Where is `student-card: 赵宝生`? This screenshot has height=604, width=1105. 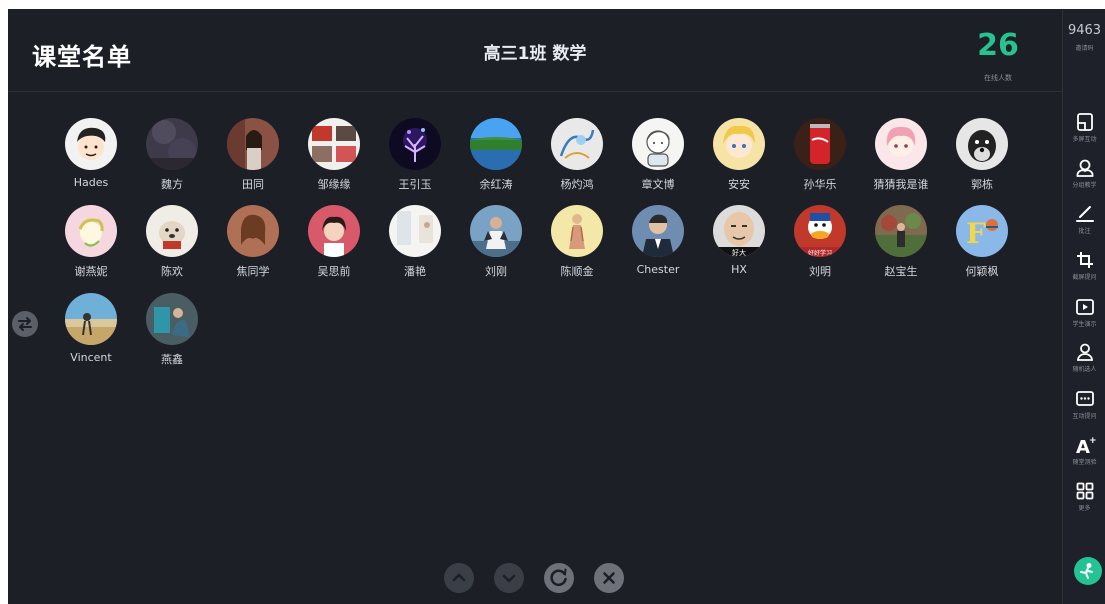 student-card: 赵宝生 is located at coordinates (901, 242).